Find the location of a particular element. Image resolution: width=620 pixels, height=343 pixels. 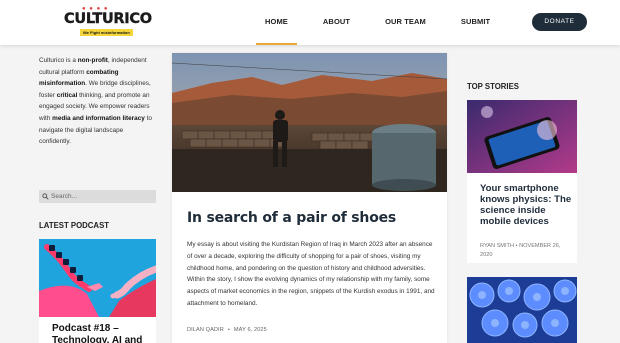

search-box is located at coordinates (97, 196).